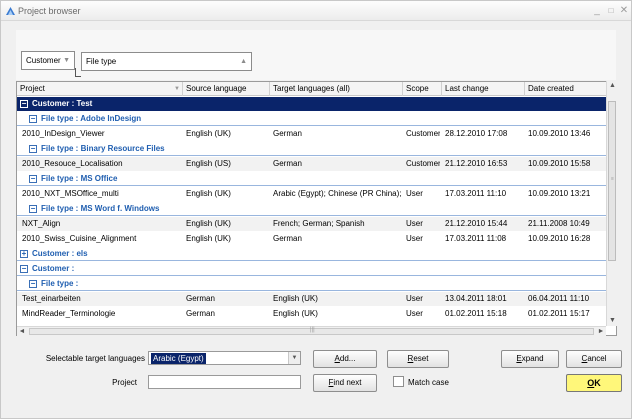  What do you see at coordinates (24, 254) in the screenshot?
I see `expand-icon: +` at bounding box center [24, 254].